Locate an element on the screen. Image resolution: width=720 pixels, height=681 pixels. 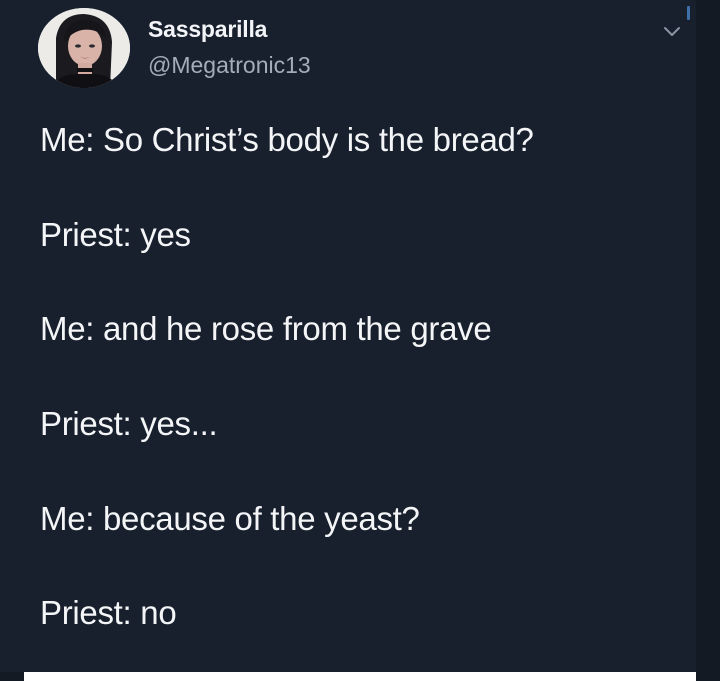
frame-edge-right is located at coordinates (708, 340).